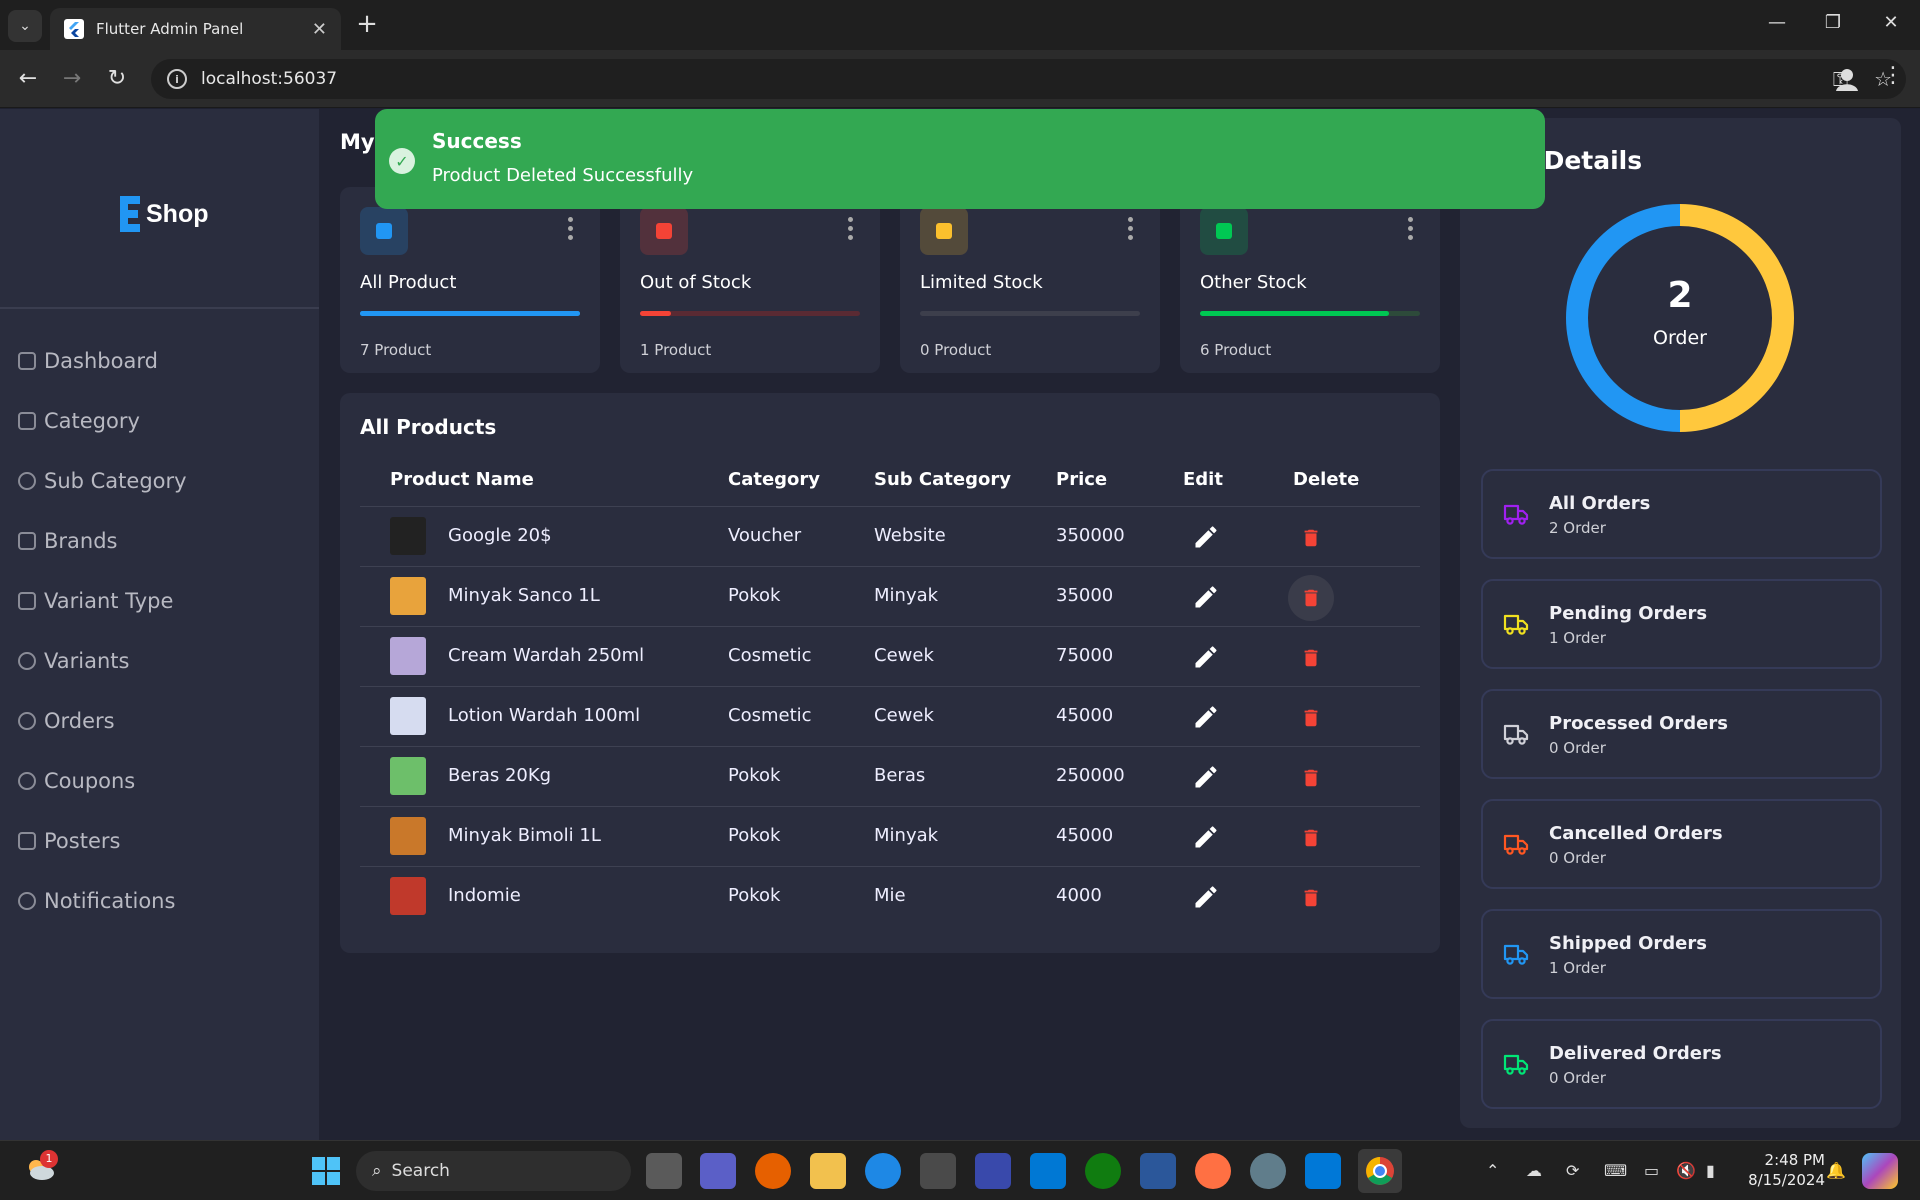  I want to click on app-m-icon, so click(993, 1171).